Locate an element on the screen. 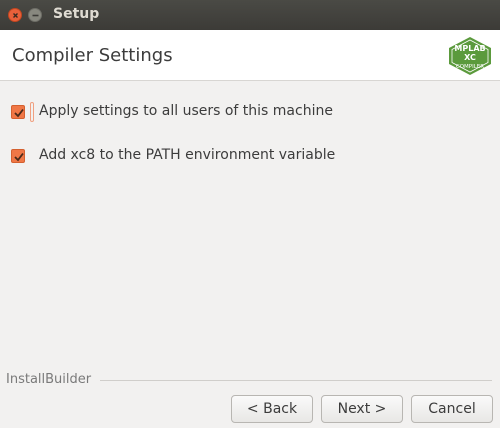  logo-text-xc: XC is located at coordinates (470, 57).